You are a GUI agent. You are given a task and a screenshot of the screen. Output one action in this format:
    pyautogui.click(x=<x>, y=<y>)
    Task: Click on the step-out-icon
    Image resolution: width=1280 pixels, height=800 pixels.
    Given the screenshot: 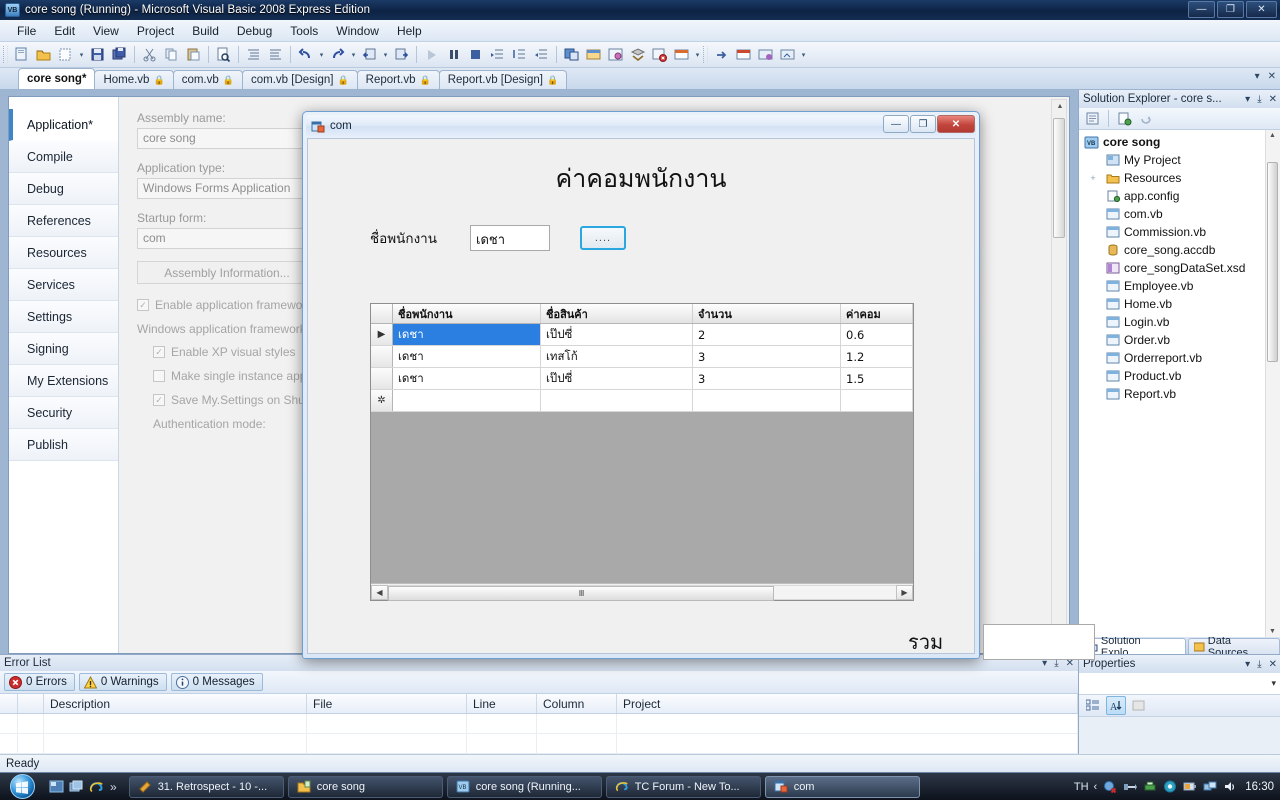 What is the action you would take?
    pyautogui.click(x=541, y=55)
    